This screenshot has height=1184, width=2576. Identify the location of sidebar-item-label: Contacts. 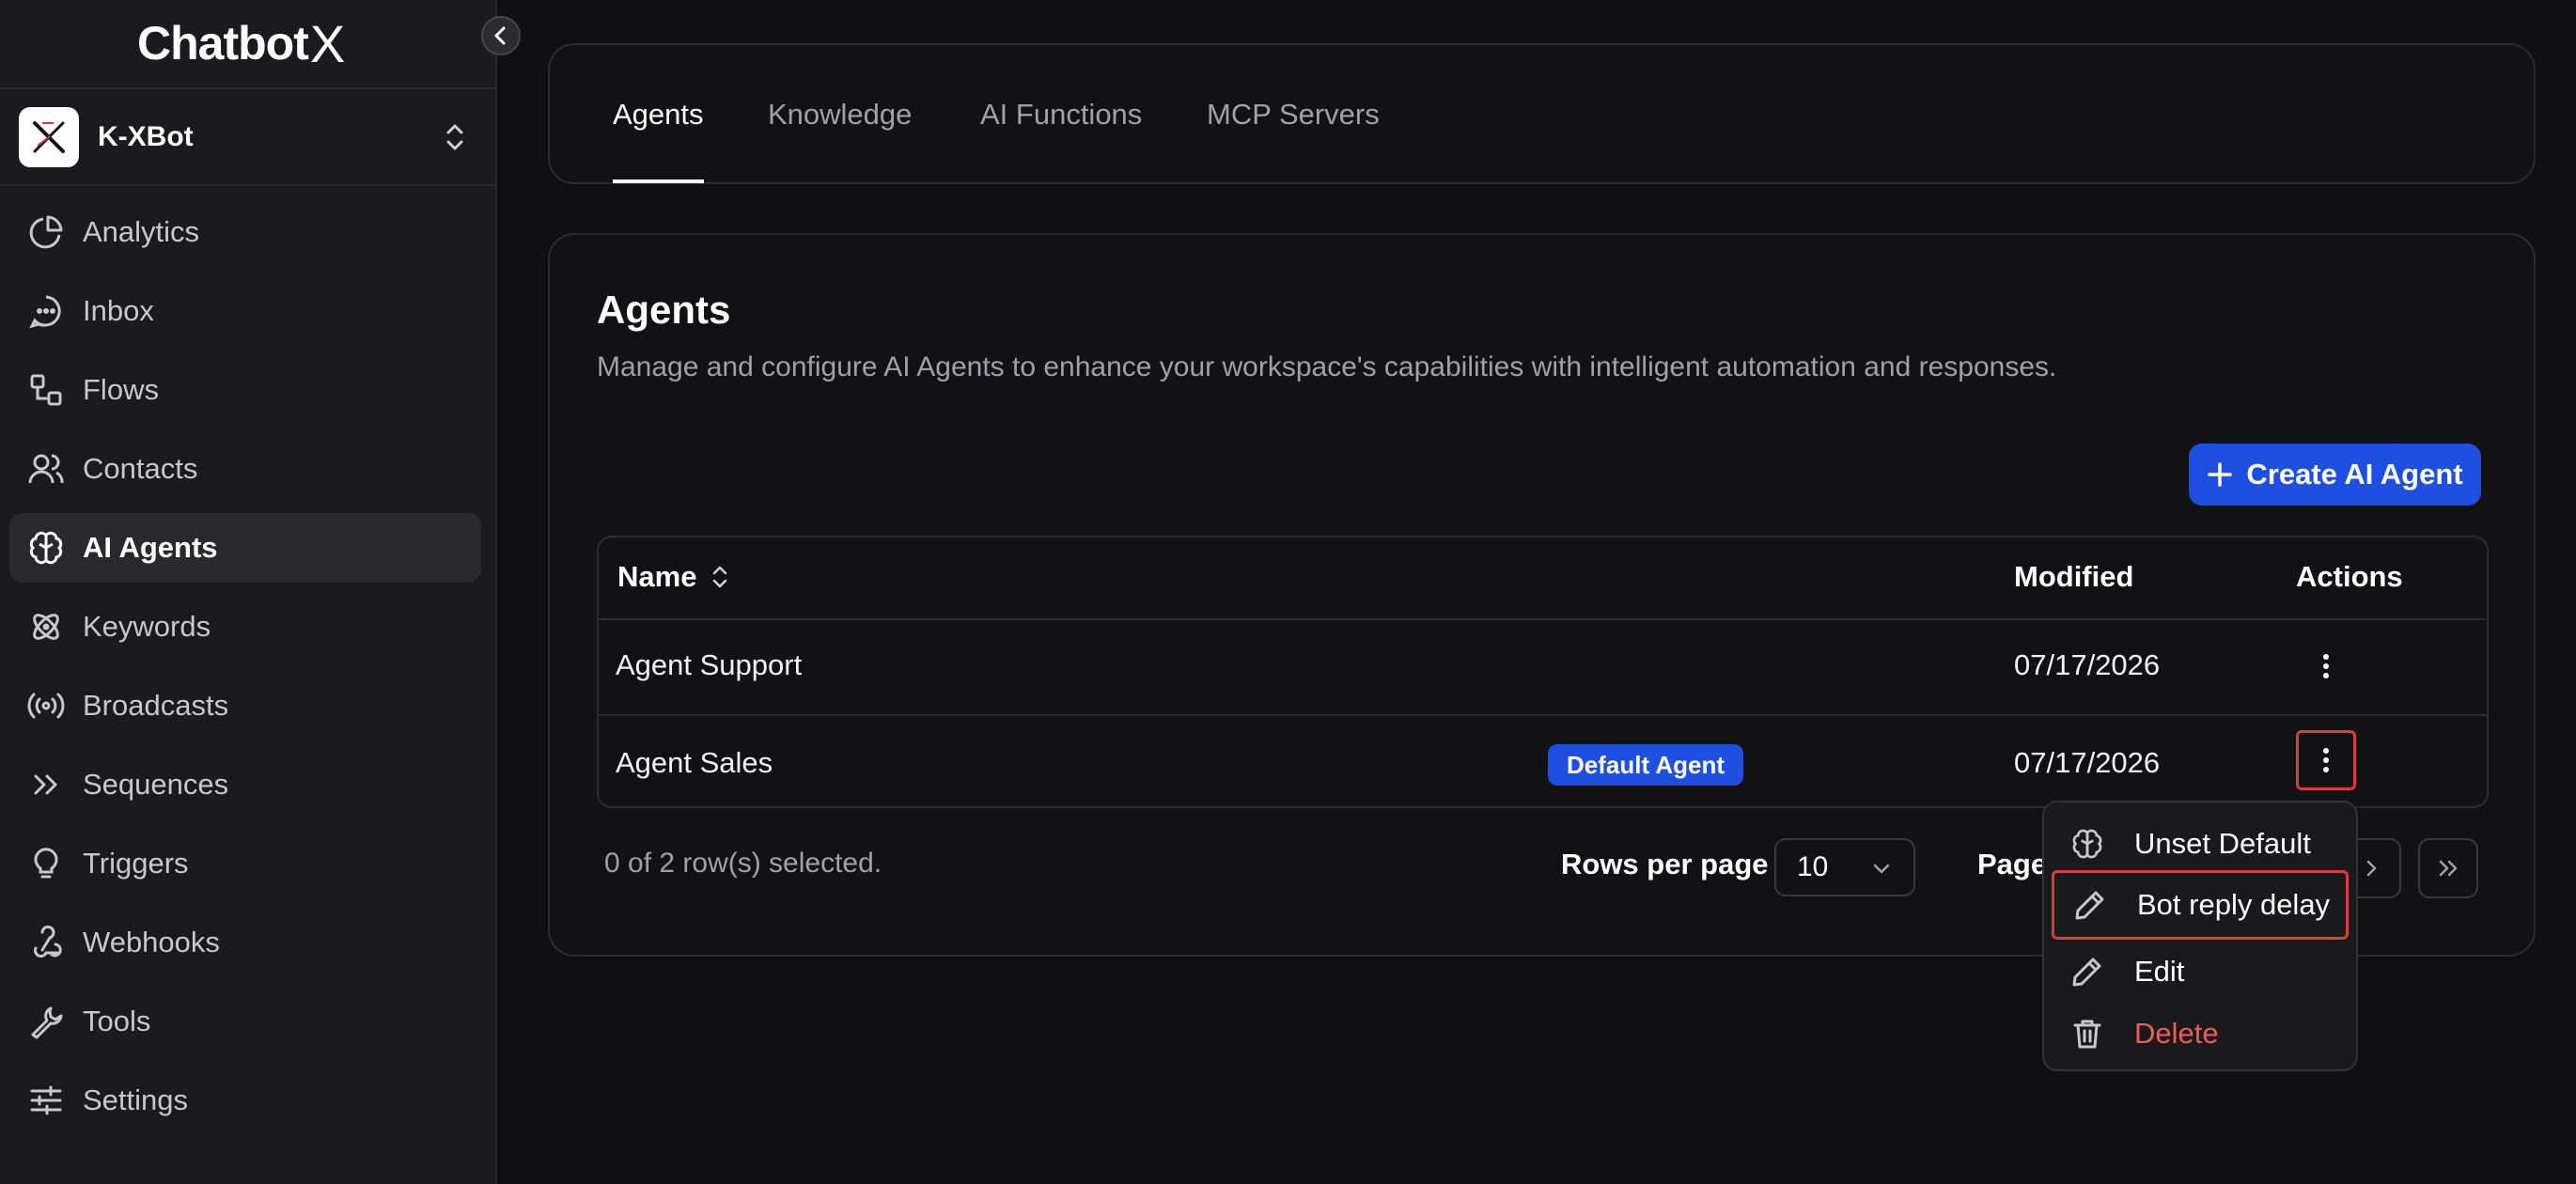
(140, 468).